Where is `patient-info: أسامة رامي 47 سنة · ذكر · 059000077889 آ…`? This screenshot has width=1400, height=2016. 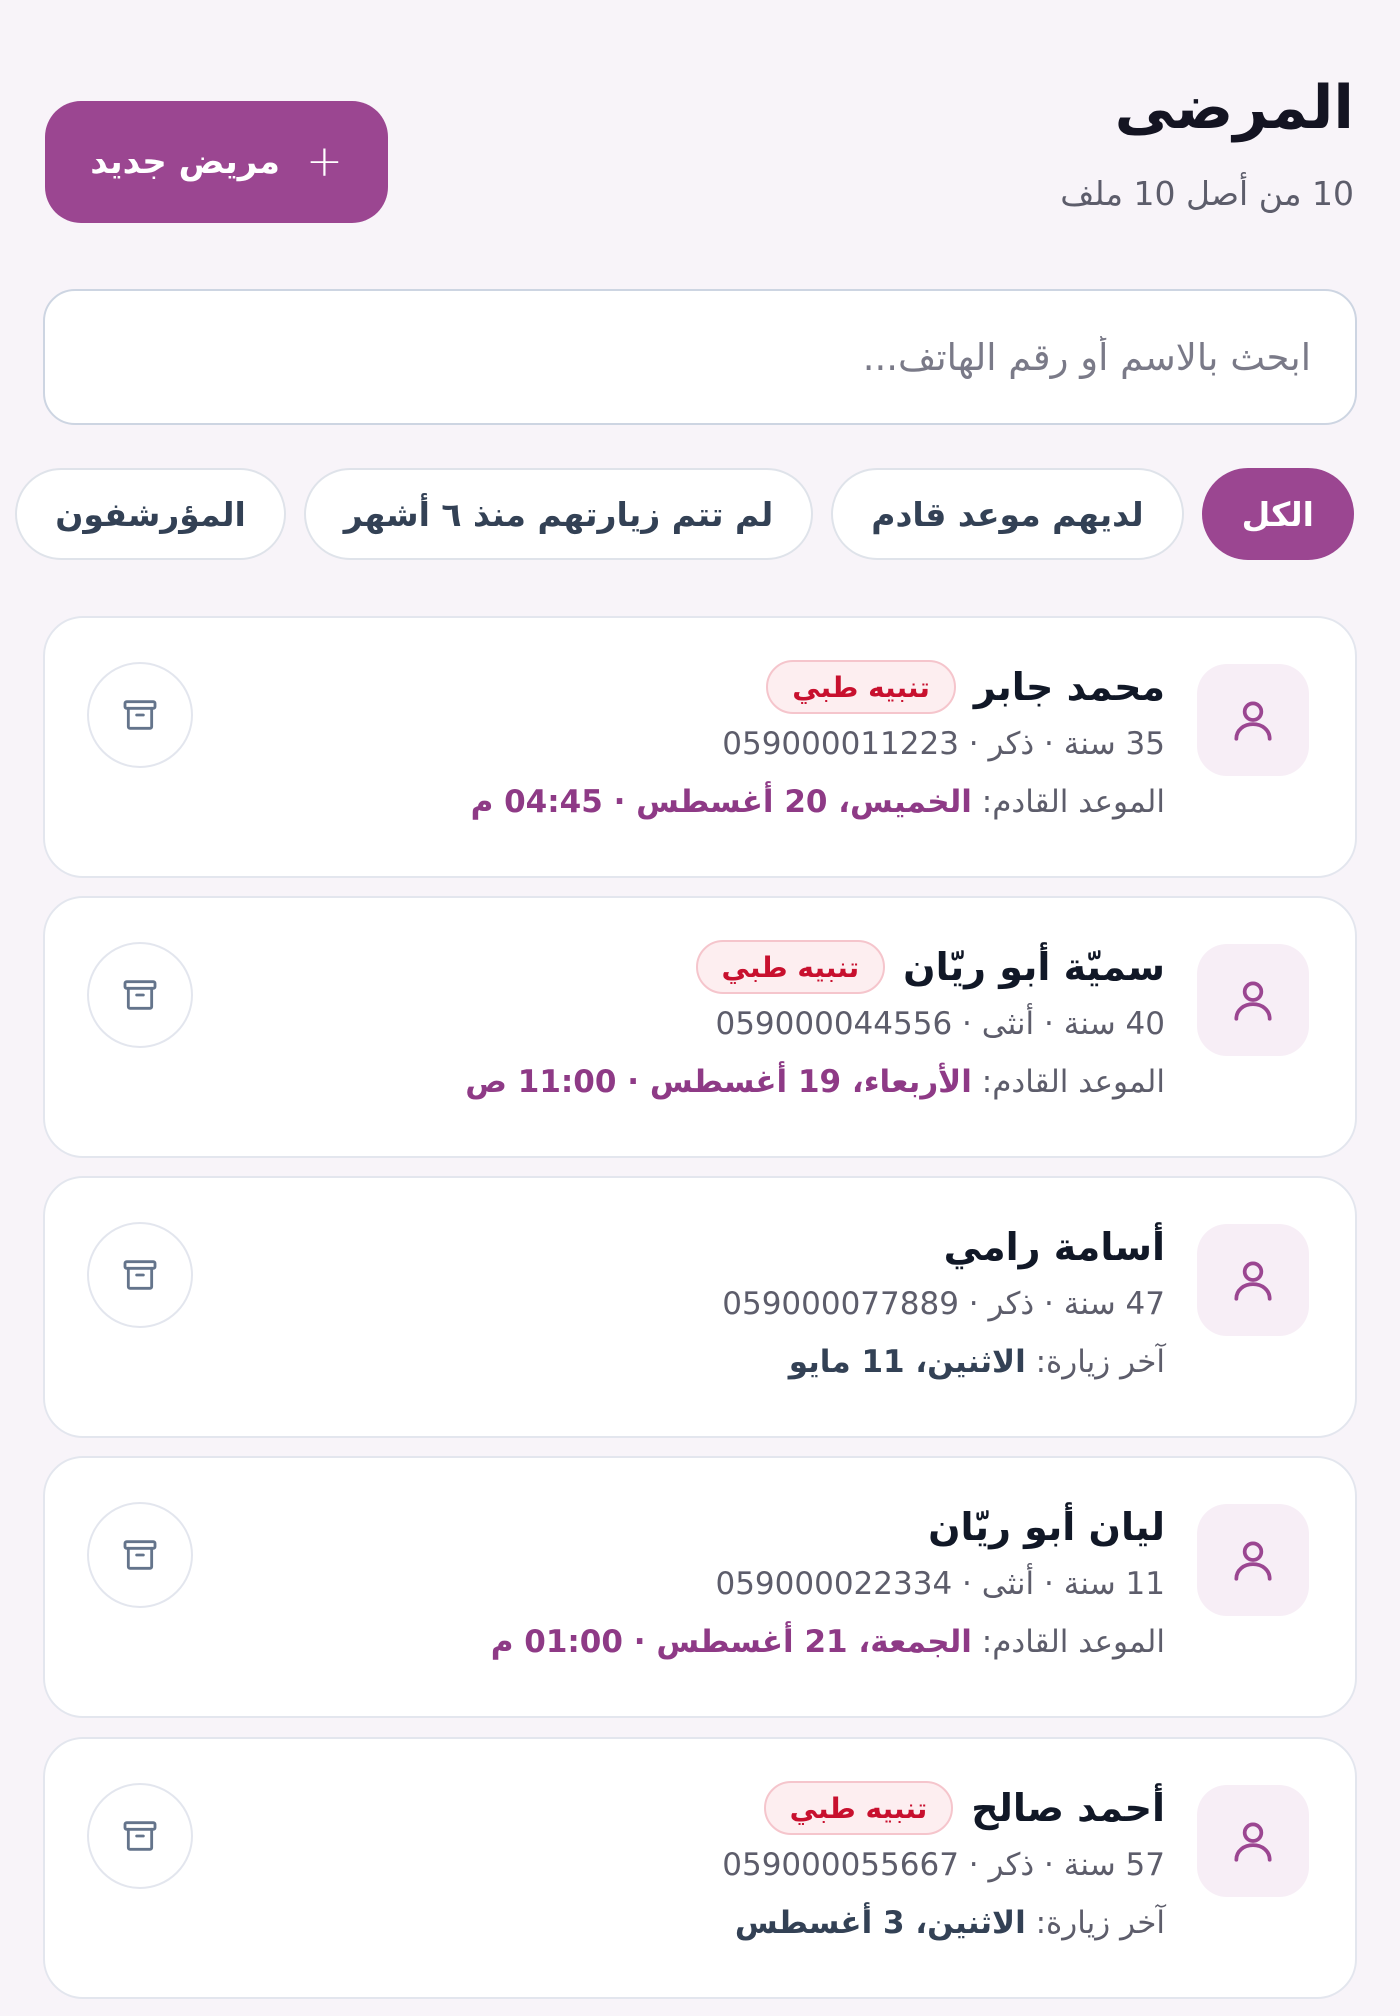
patient-info: أسامة رامي 47 سنة · ذكر · 059000077889 آ… is located at coordinates (705, 1298).